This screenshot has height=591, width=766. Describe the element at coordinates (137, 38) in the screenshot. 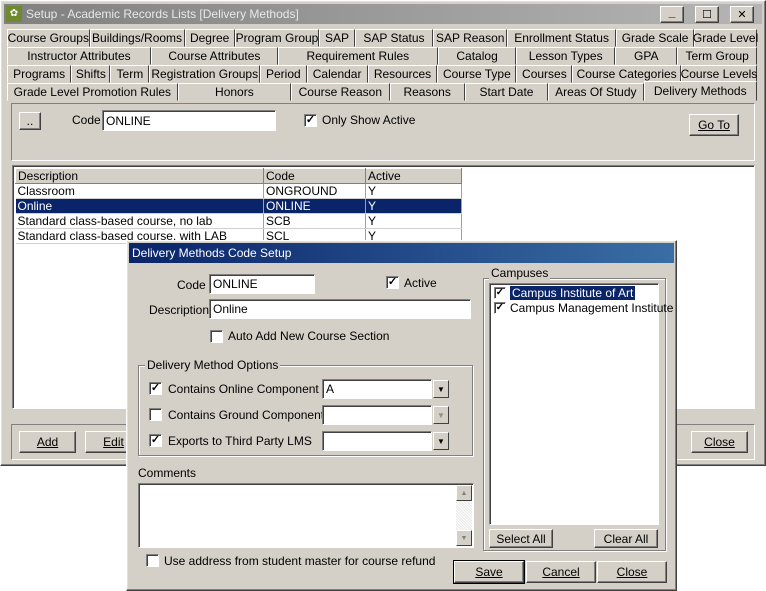

I see `tab-buildings-rooms: Buildings/Rooms` at that location.